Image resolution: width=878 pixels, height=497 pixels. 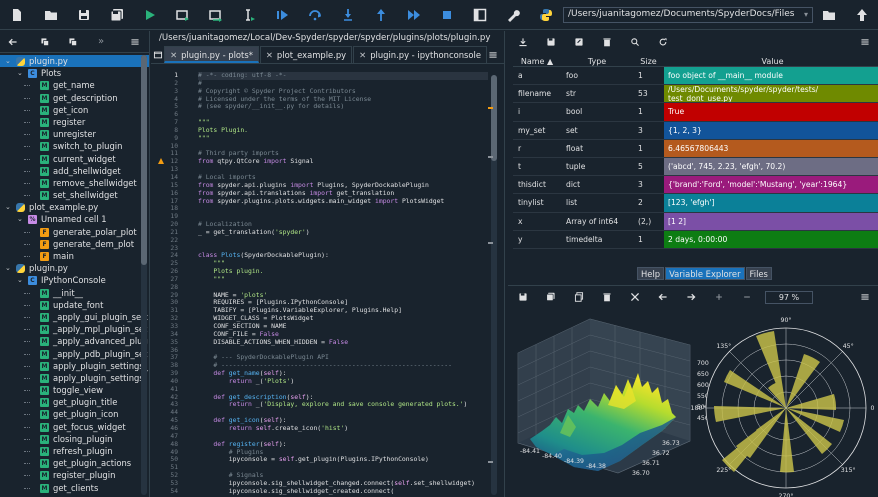 I want to click on outline-scrollbar, so click(x=144, y=275).